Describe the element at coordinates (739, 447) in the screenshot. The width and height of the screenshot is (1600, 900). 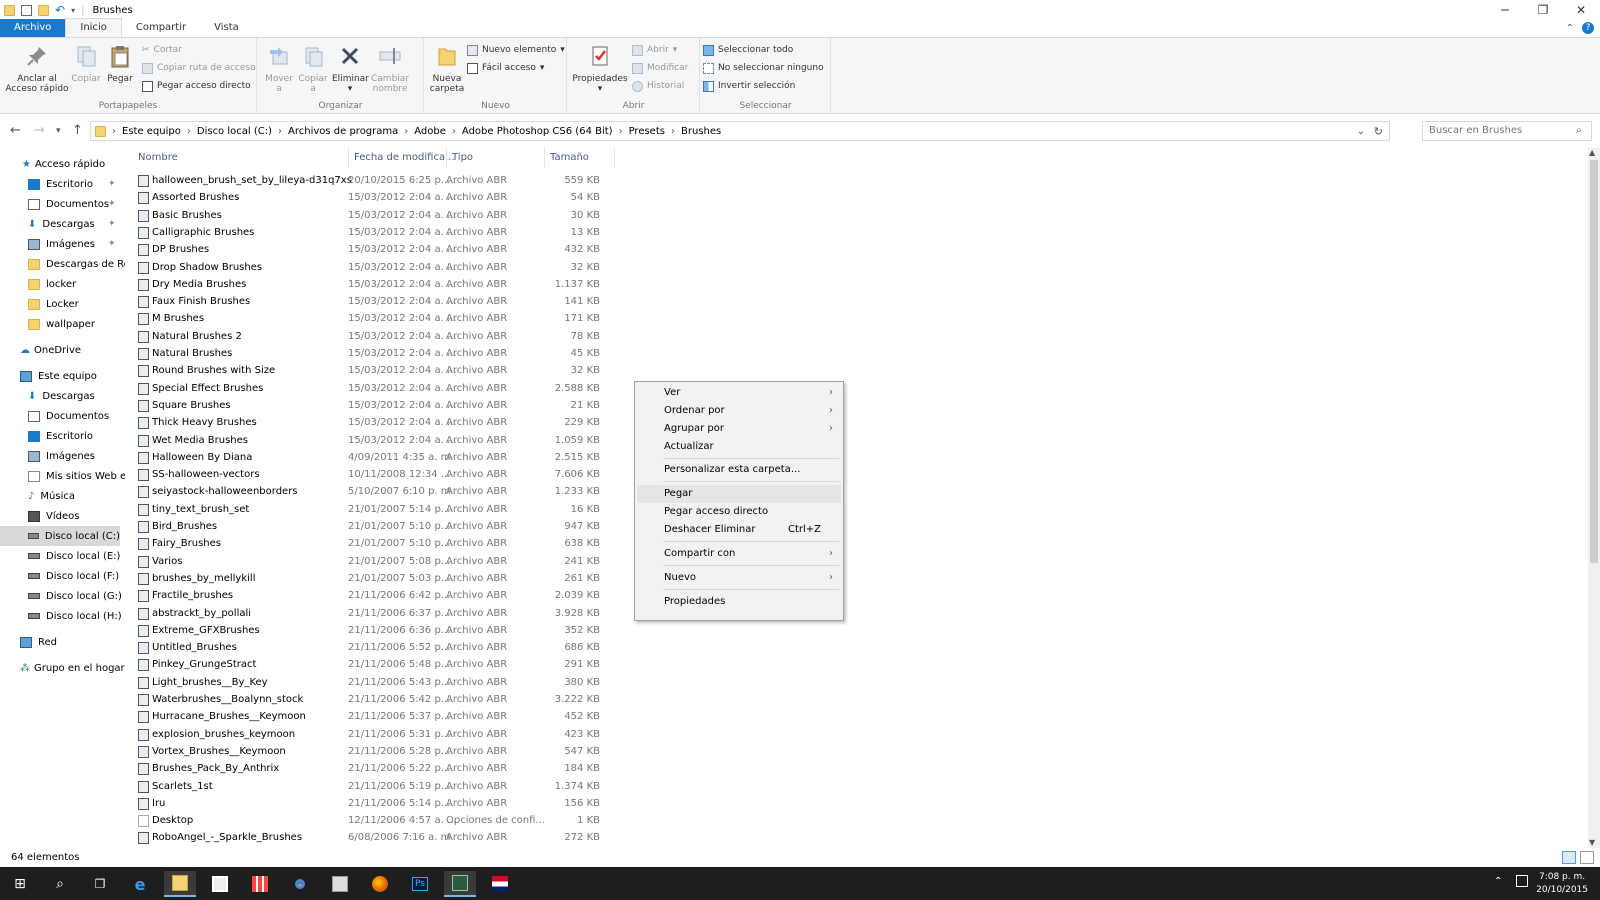
I see `menu-item-actualizar: Actualizar` at that location.